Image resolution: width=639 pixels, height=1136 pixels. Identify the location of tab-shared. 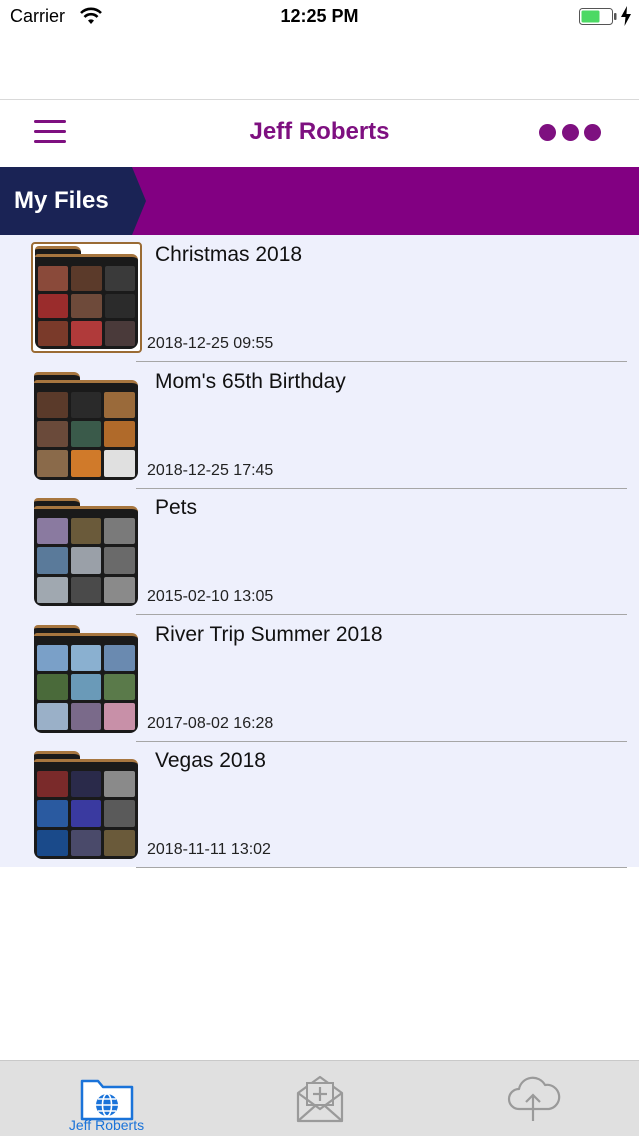
(319, 1098).